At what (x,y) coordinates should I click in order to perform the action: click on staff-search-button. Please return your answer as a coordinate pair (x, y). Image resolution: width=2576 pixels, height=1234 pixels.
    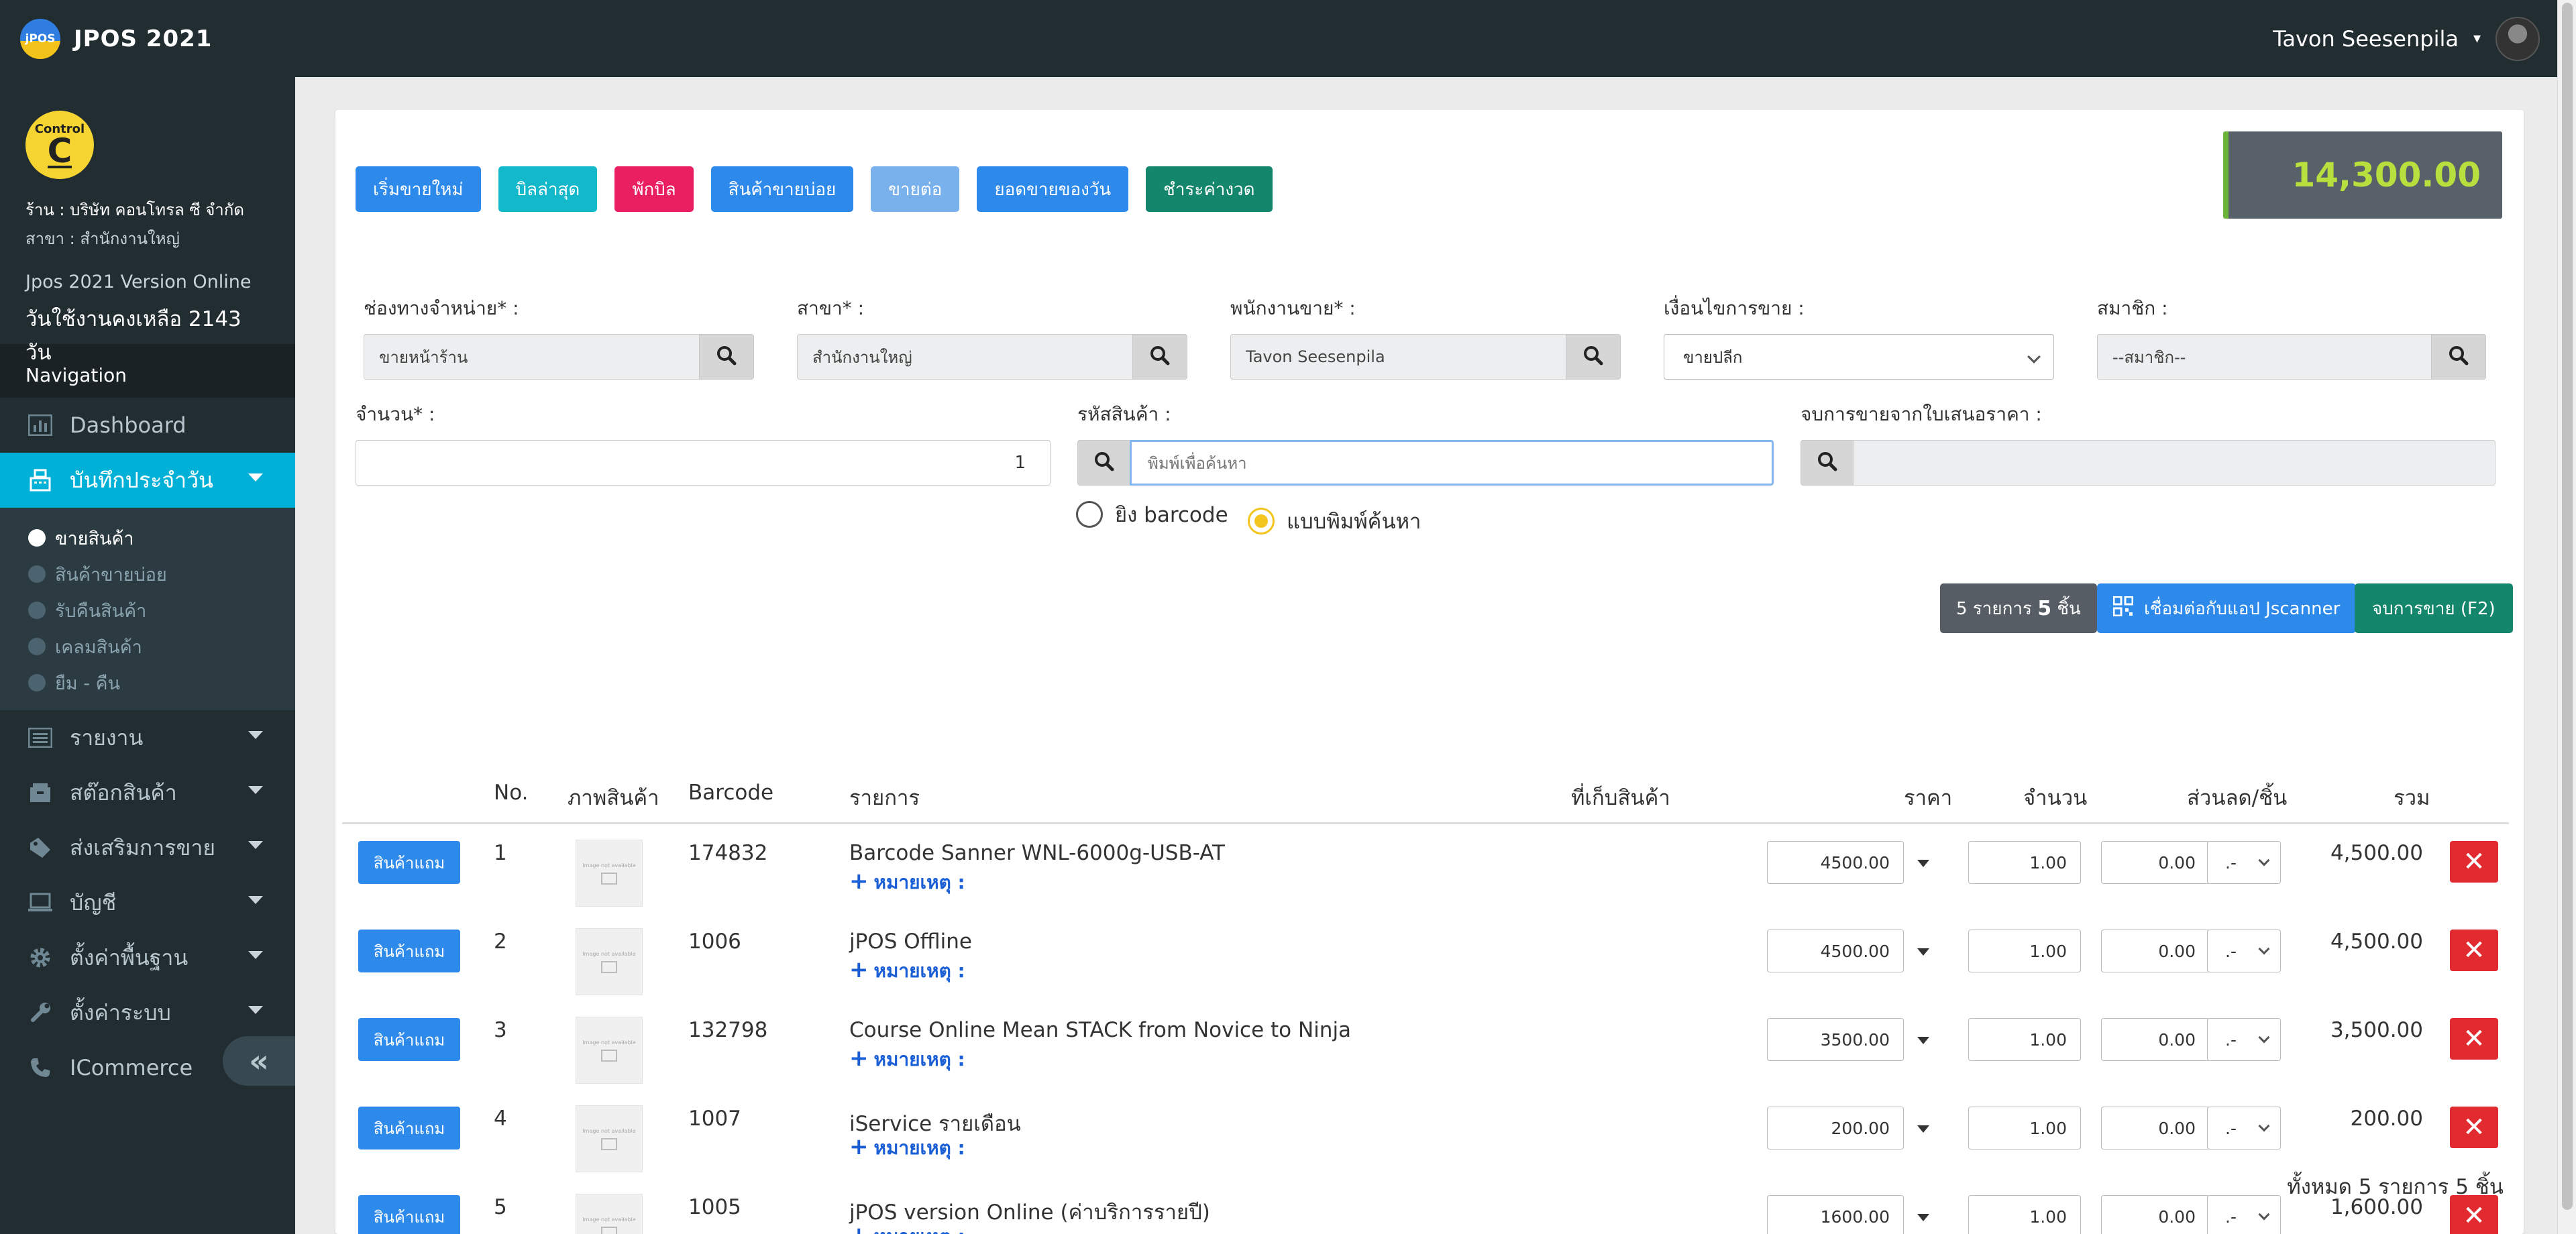
    Looking at the image, I should click on (1593, 357).